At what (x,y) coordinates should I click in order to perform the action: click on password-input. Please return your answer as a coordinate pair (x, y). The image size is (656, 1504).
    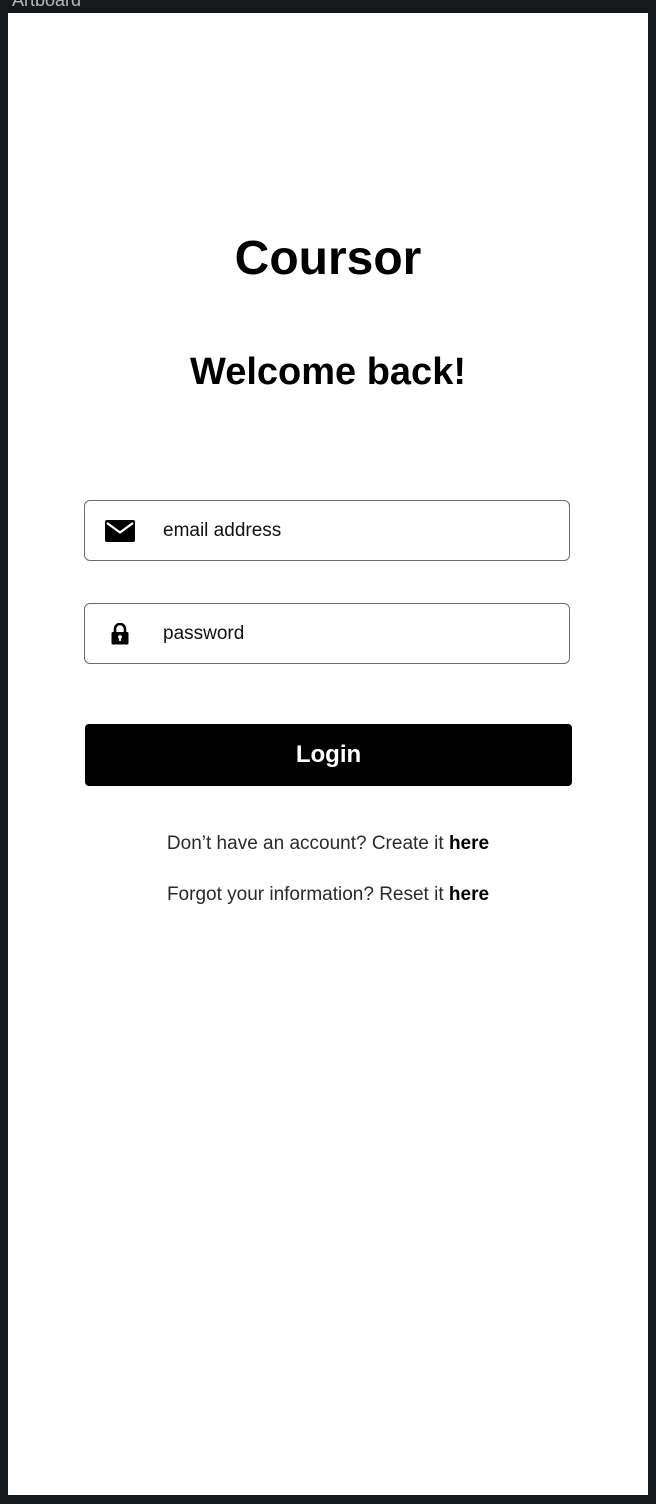
    Looking at the image, I should click on (358, 633).